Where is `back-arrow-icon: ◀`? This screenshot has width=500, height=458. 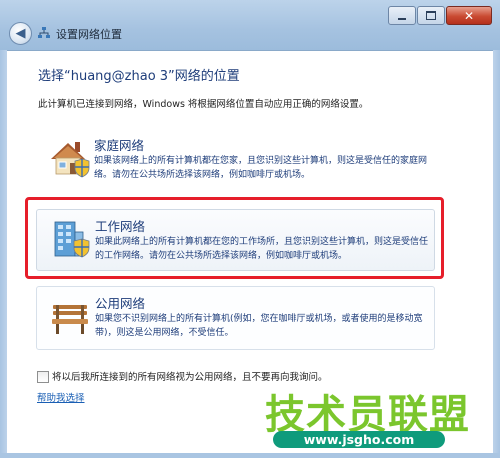 back-arrow-icon: ◀ is located at coordinates (20, 33).